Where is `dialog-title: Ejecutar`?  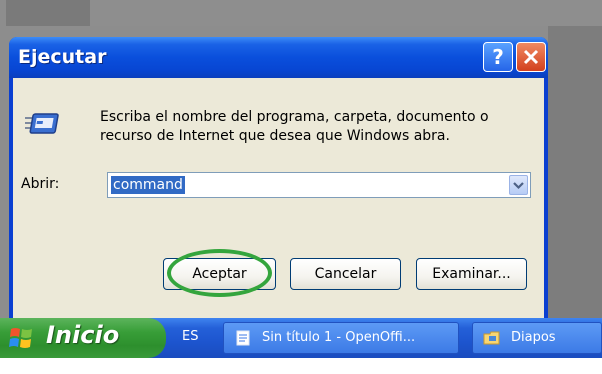 dialog-title: Ejecutar is located at coordinates (62, 57).